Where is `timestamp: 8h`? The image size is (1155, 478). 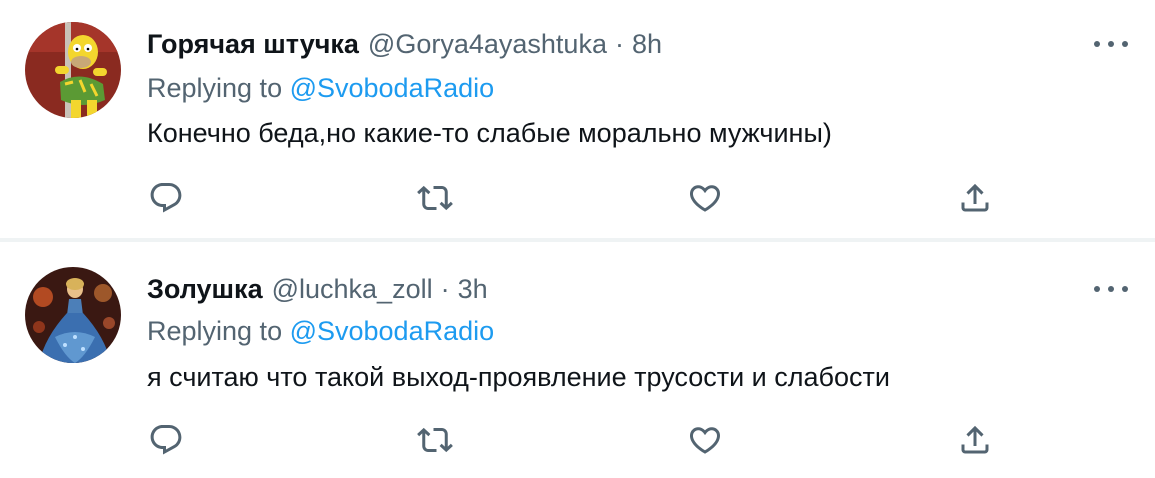
timestamp: 8h is located at coordinates (647, 44).